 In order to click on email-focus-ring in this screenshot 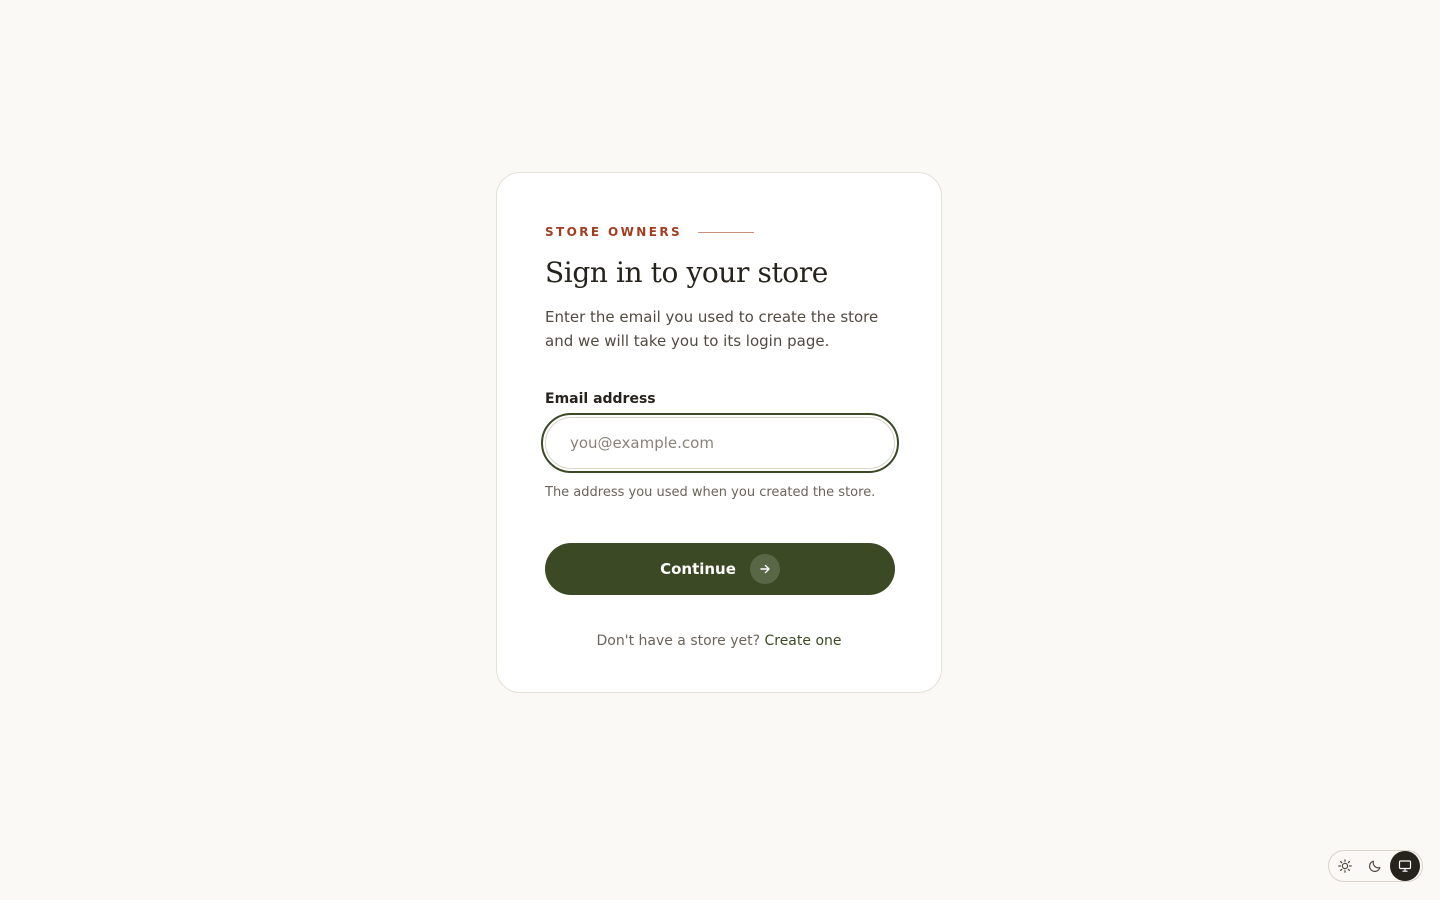, I will do `click(720, 443)`.